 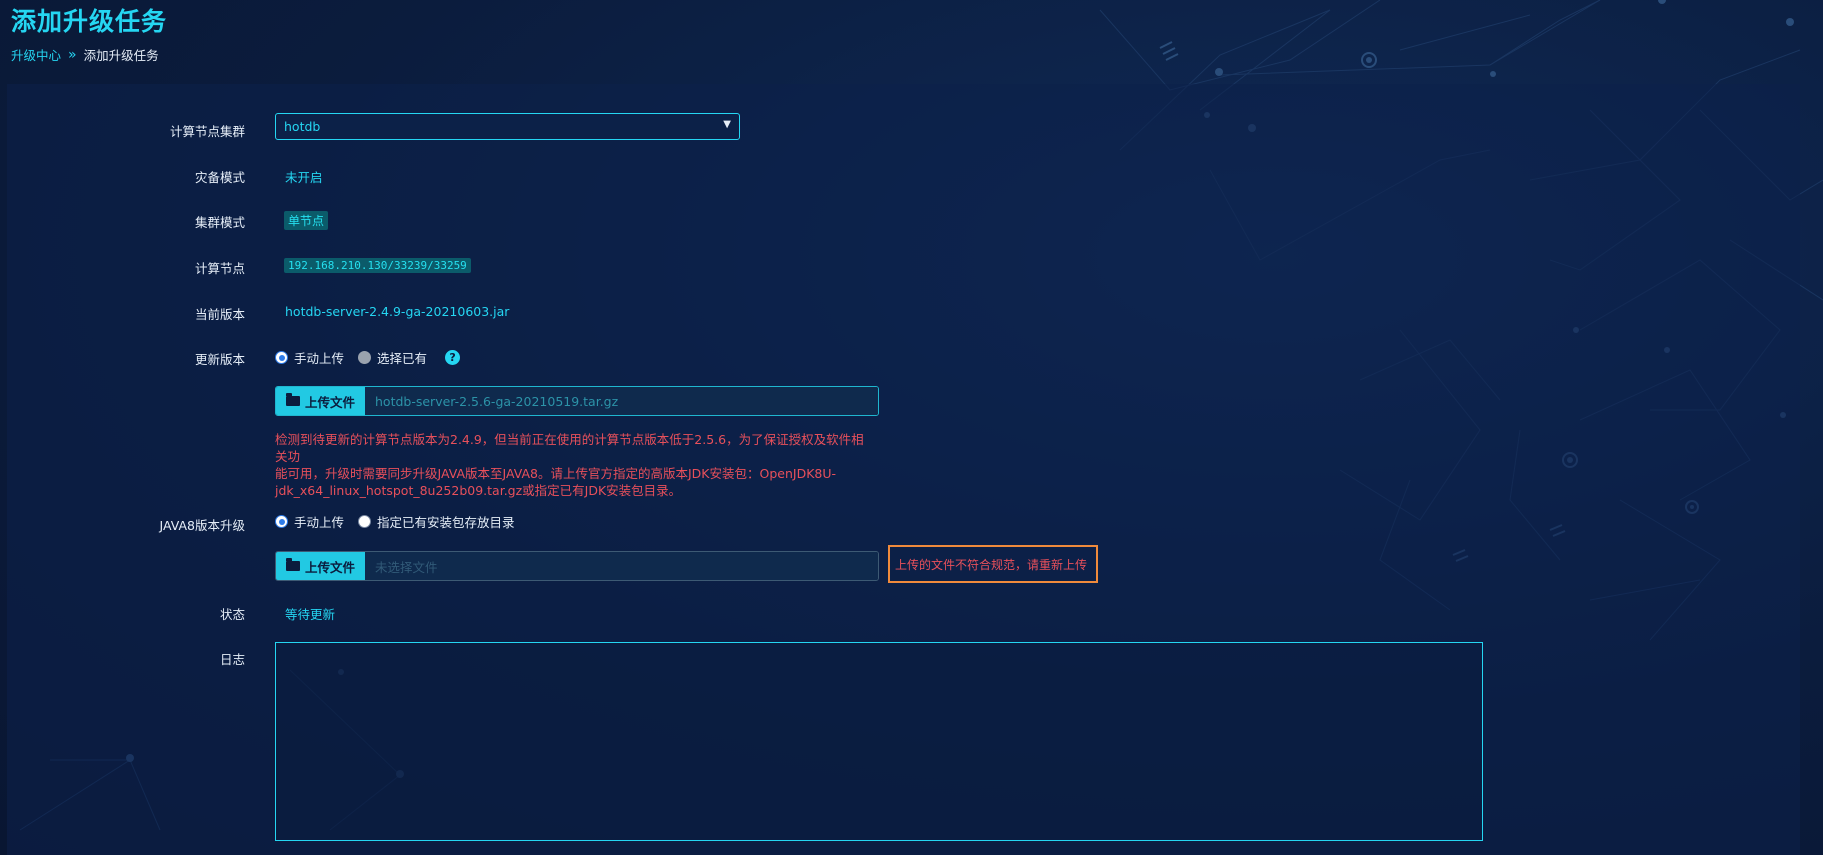 What do you see at coordinates (319, 357) in the screenshot?
I see `radio-manual-upload-label: 手动上传` at bounding box center [319, 357].